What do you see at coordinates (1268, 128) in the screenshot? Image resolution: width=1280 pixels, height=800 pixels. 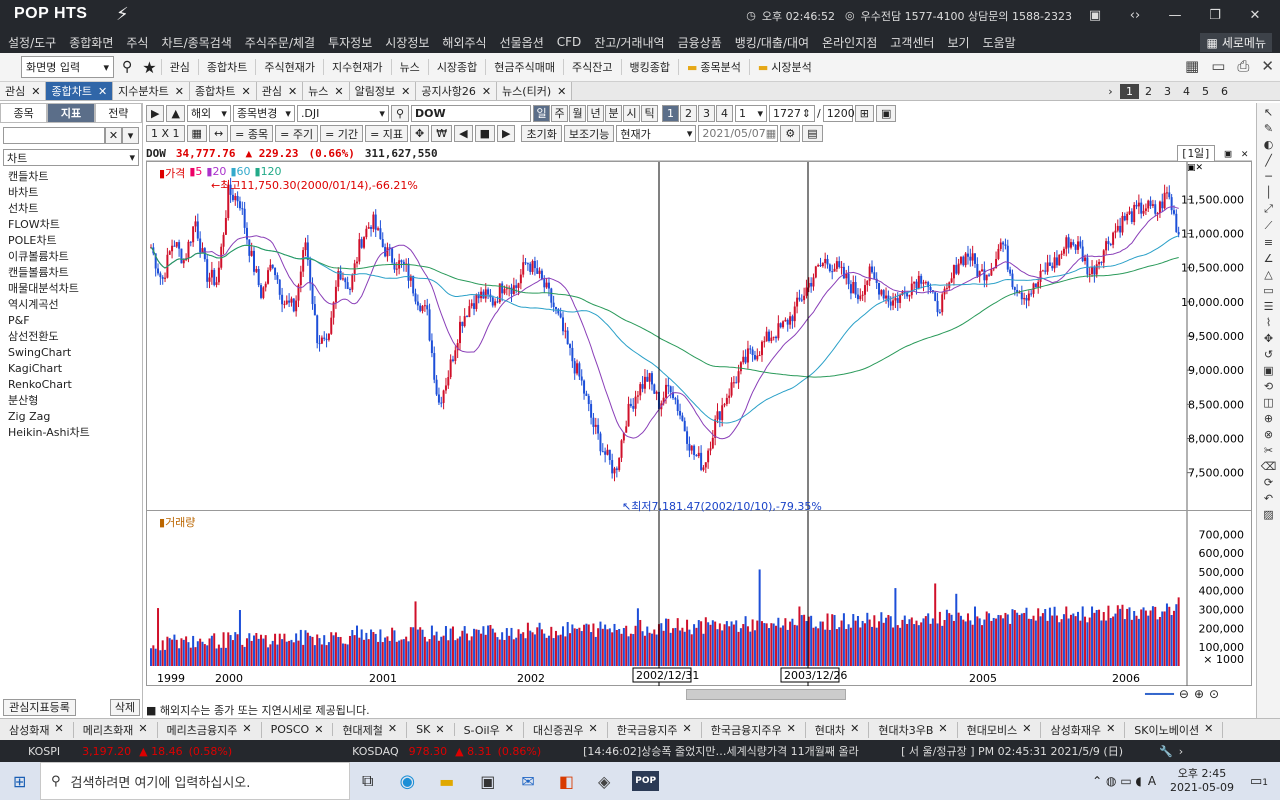 I see `draw-tool-icon: ✎` at bounding box center [1268, 128].